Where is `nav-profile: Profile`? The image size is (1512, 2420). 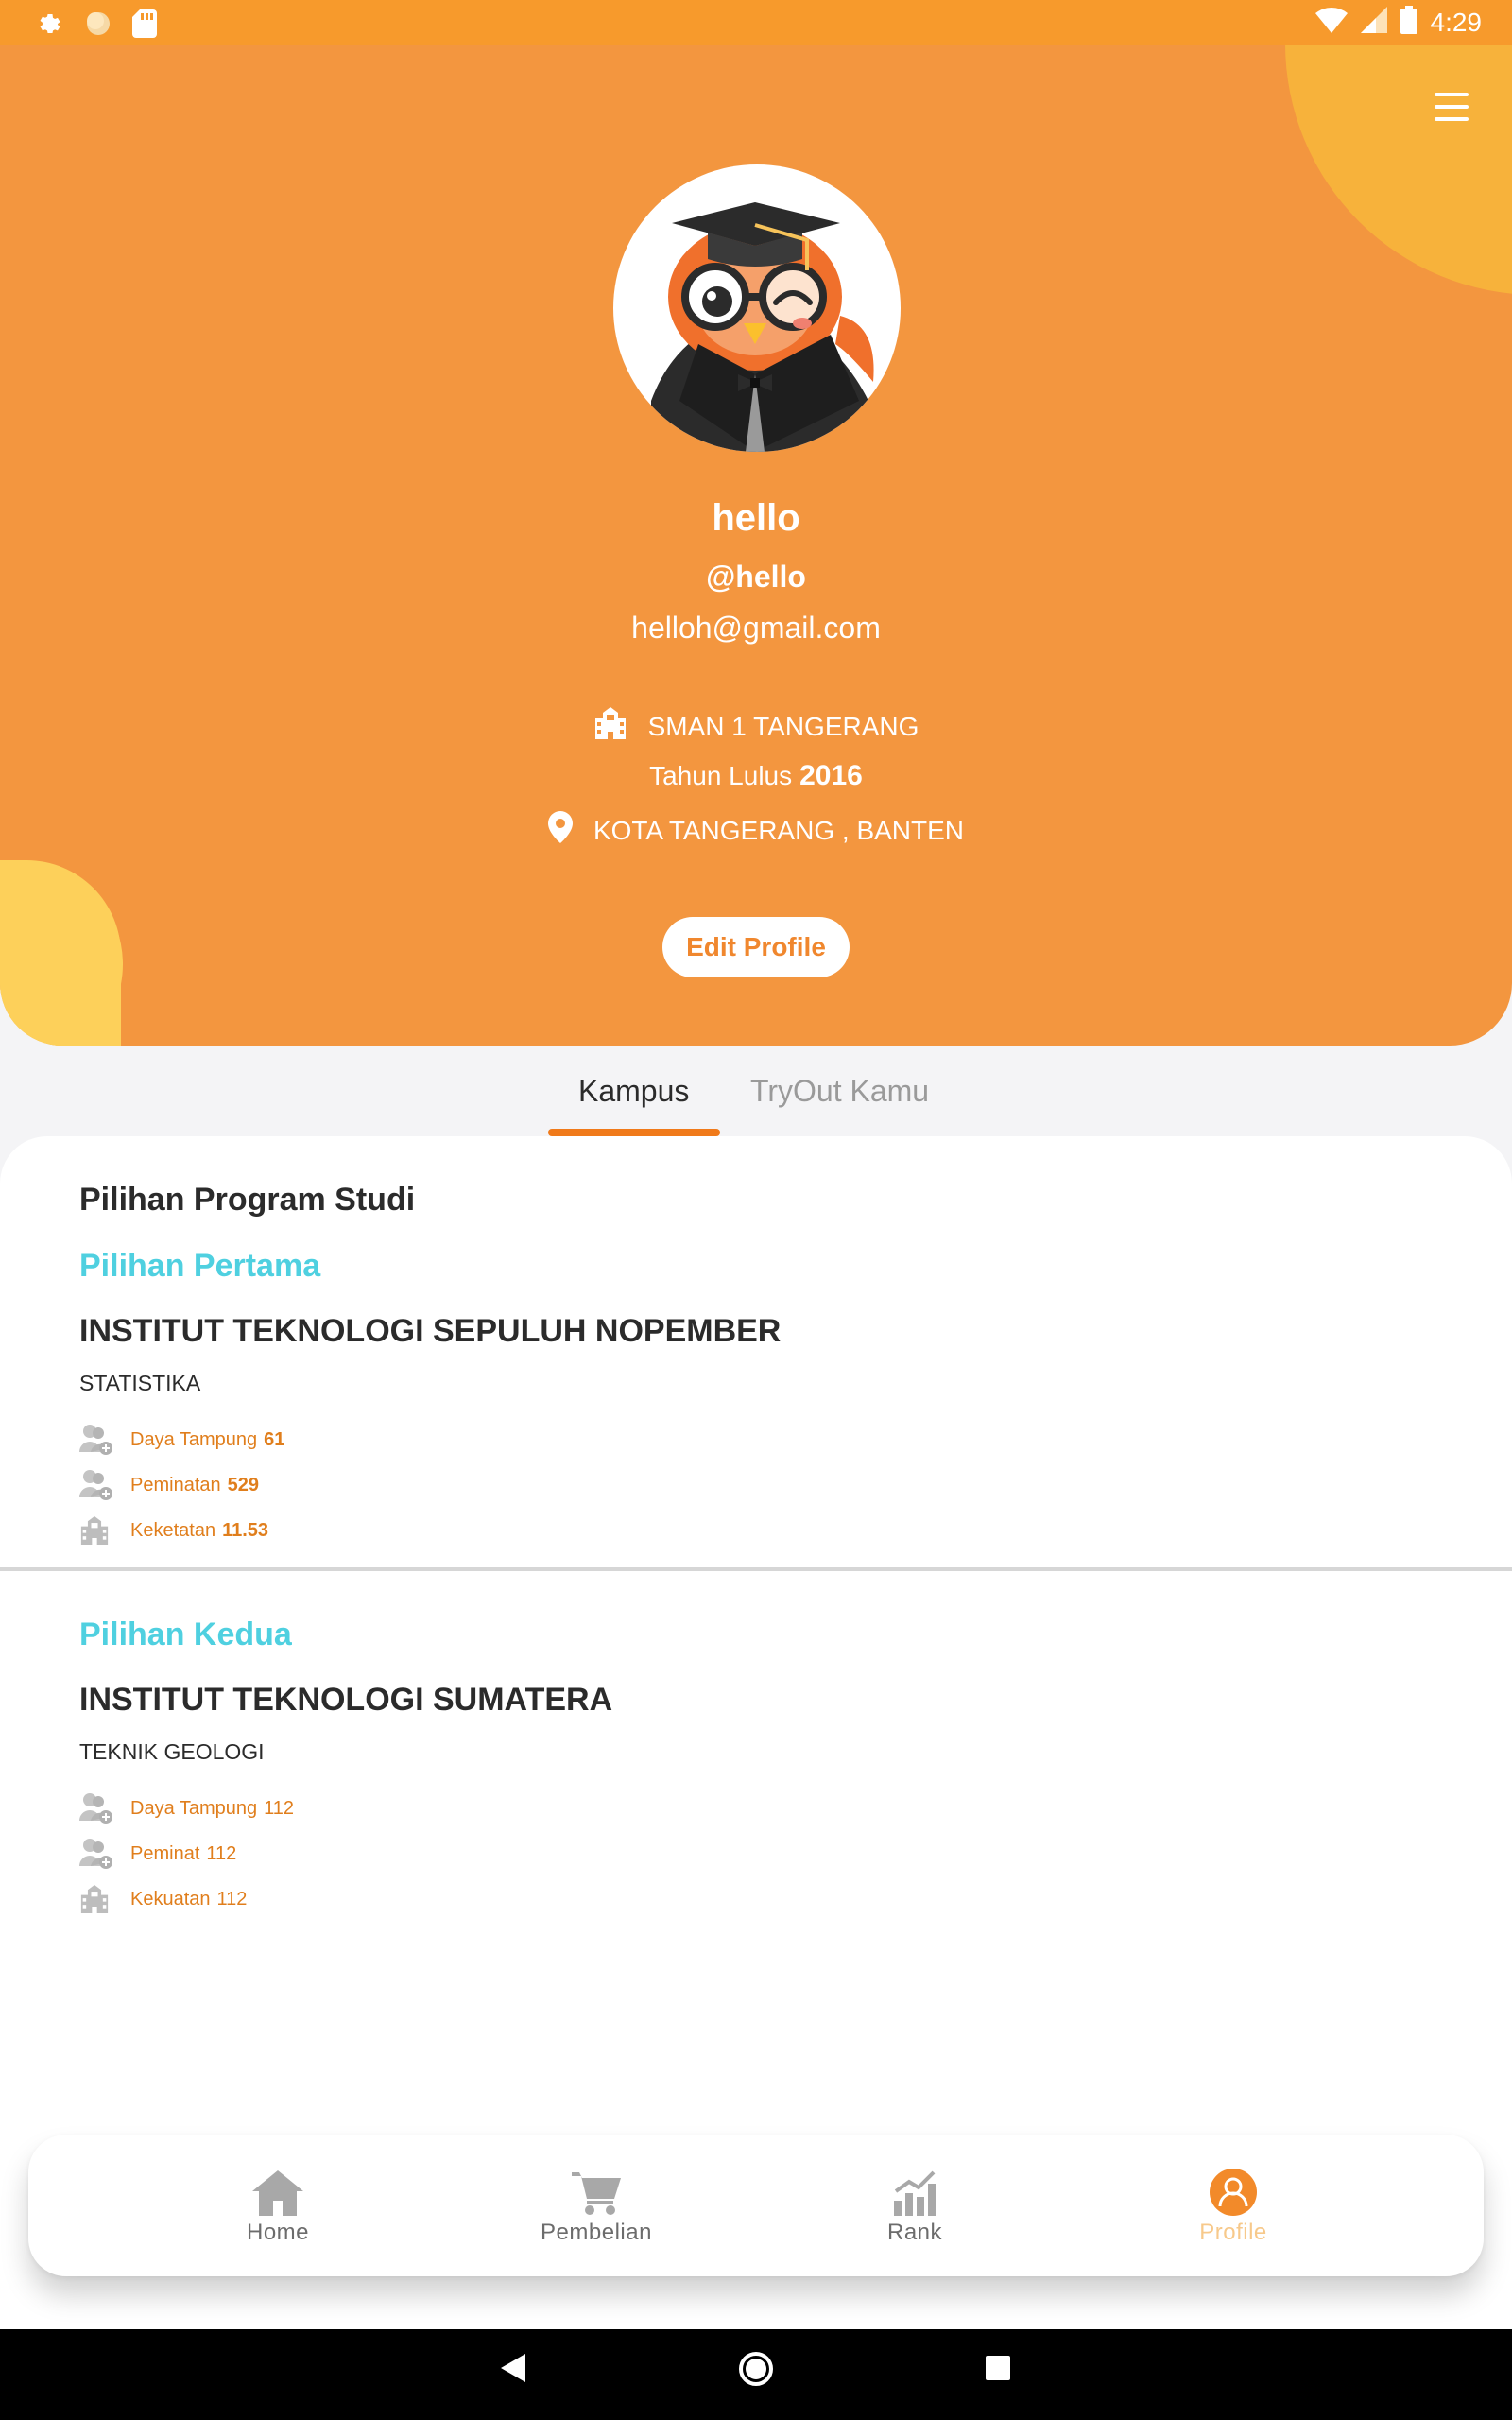 nav-profile: Profile is located at coordinates (1233, 2206).